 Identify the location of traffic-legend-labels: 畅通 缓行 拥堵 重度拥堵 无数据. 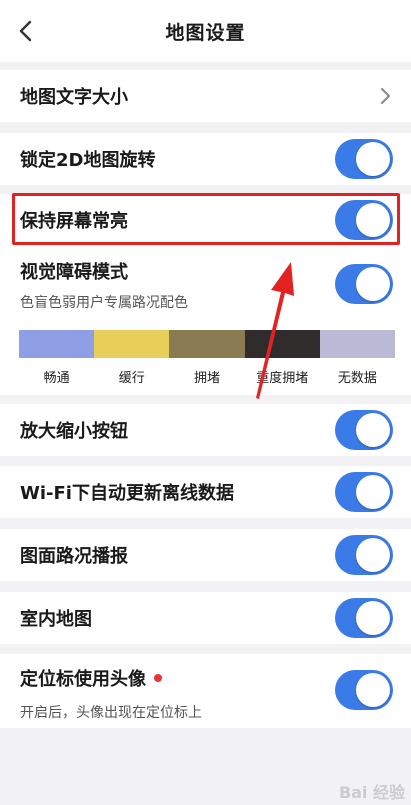
(207, 376).